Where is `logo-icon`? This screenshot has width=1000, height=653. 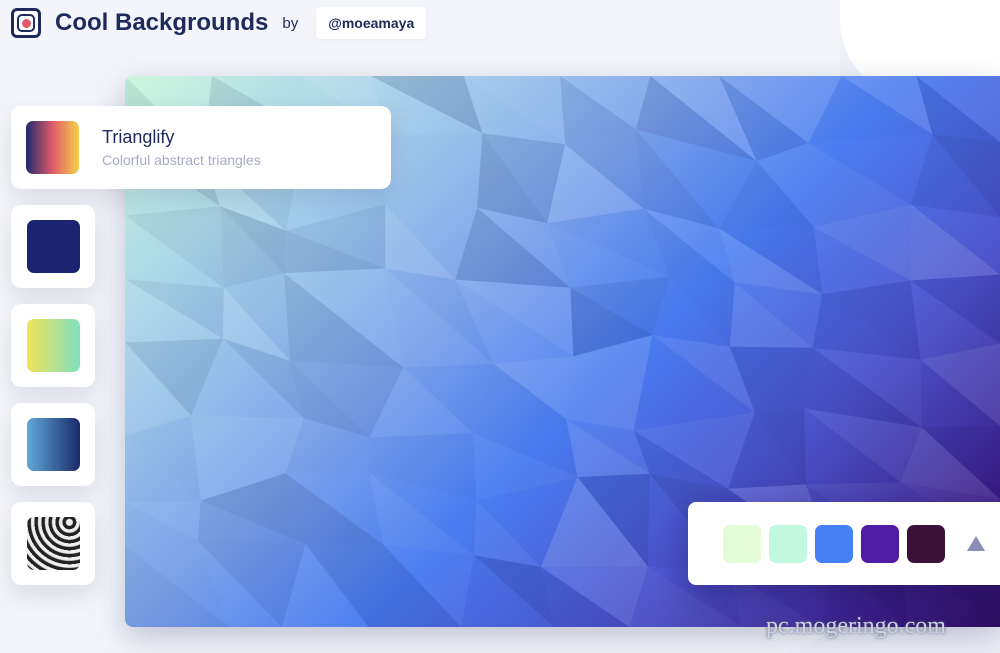 logo-icon is located at coordinates (26, 23).